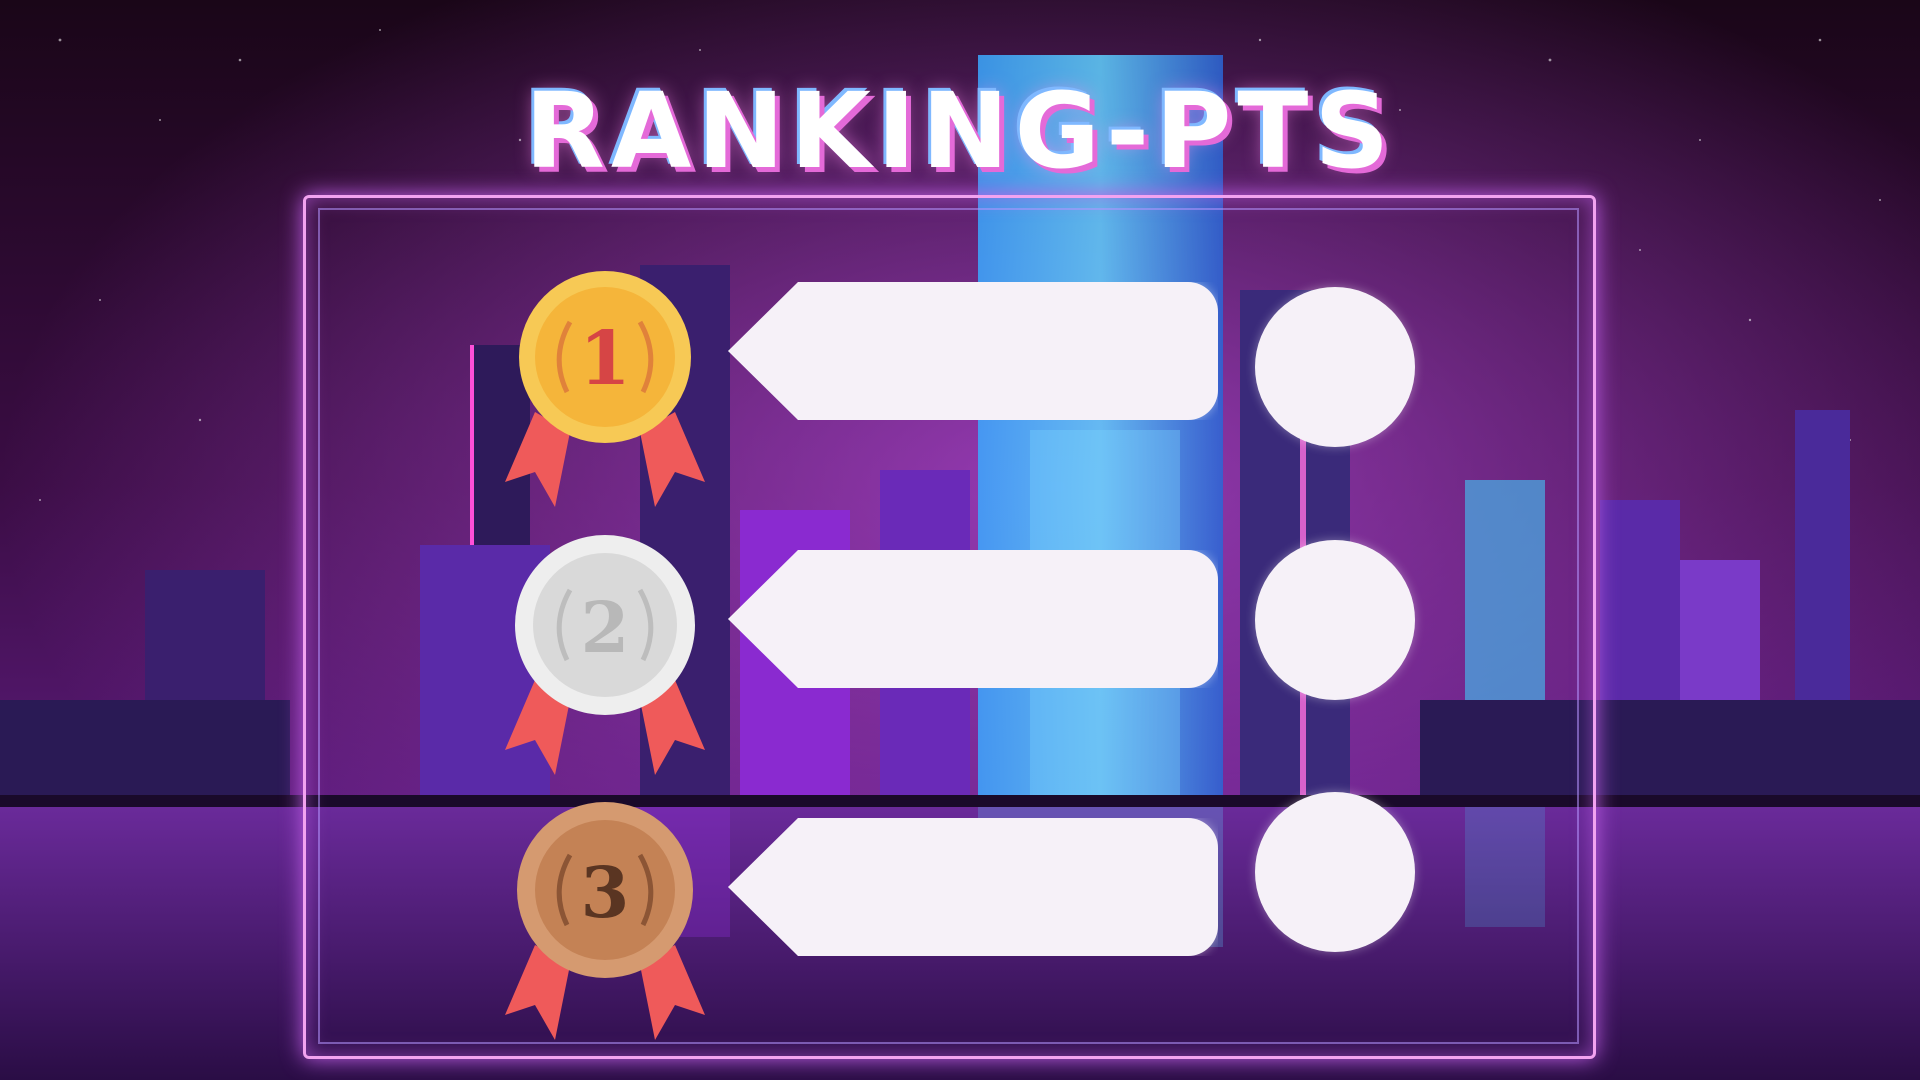  I want to click on rank-1-points-field, so click(1335, 367).